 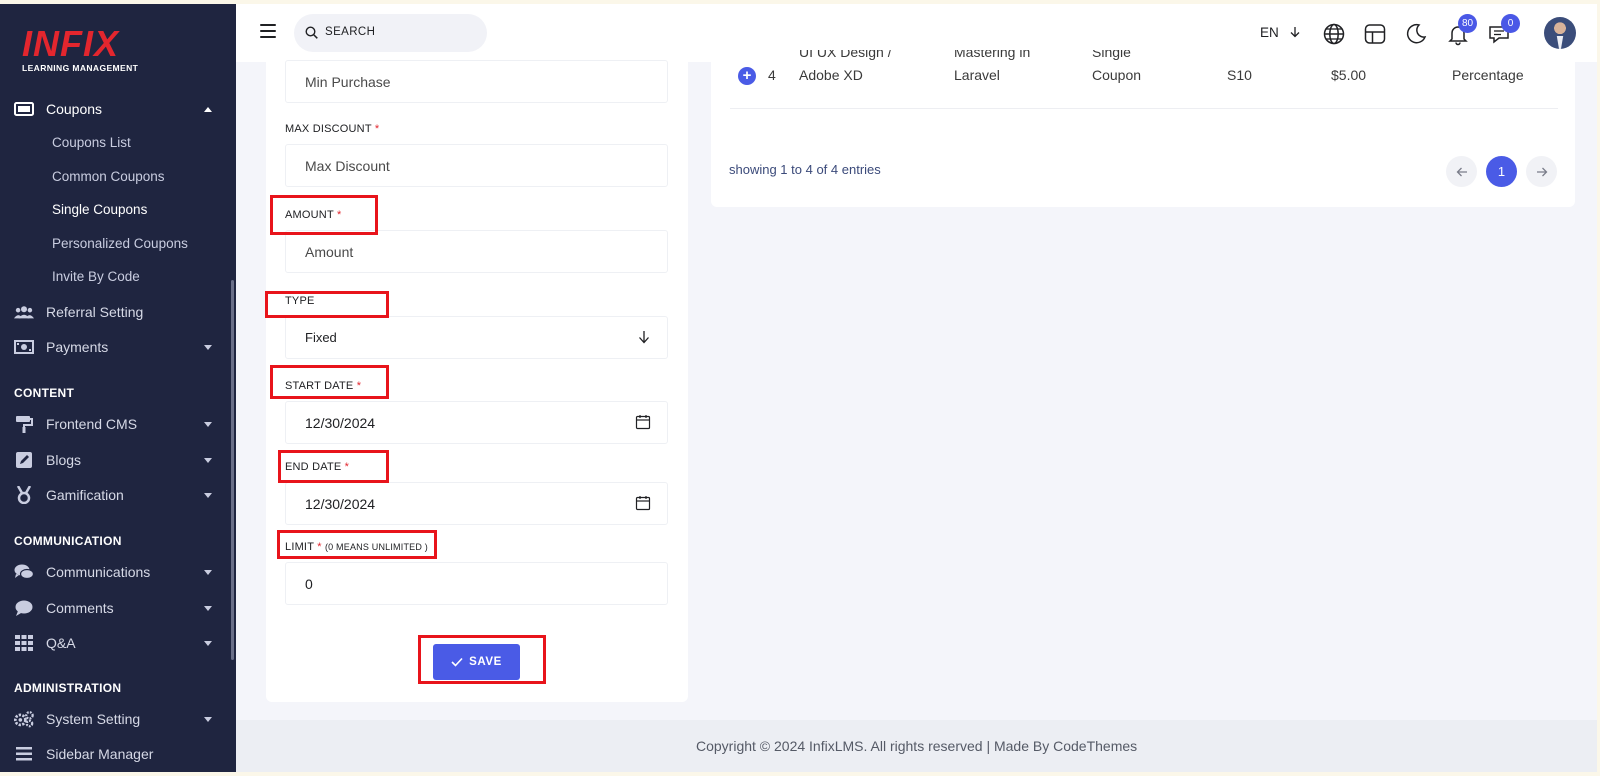 I want to click on sidebar-item-communications: Communications, so click(x=116, y=572).